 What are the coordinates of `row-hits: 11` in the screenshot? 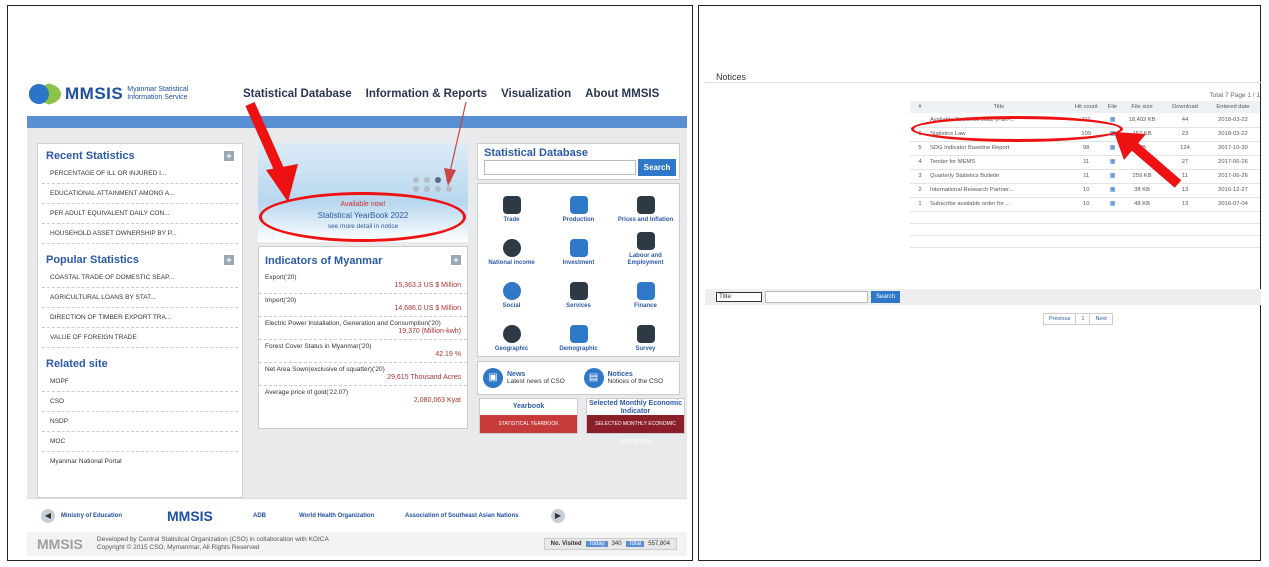 It's located at (1086, 162).